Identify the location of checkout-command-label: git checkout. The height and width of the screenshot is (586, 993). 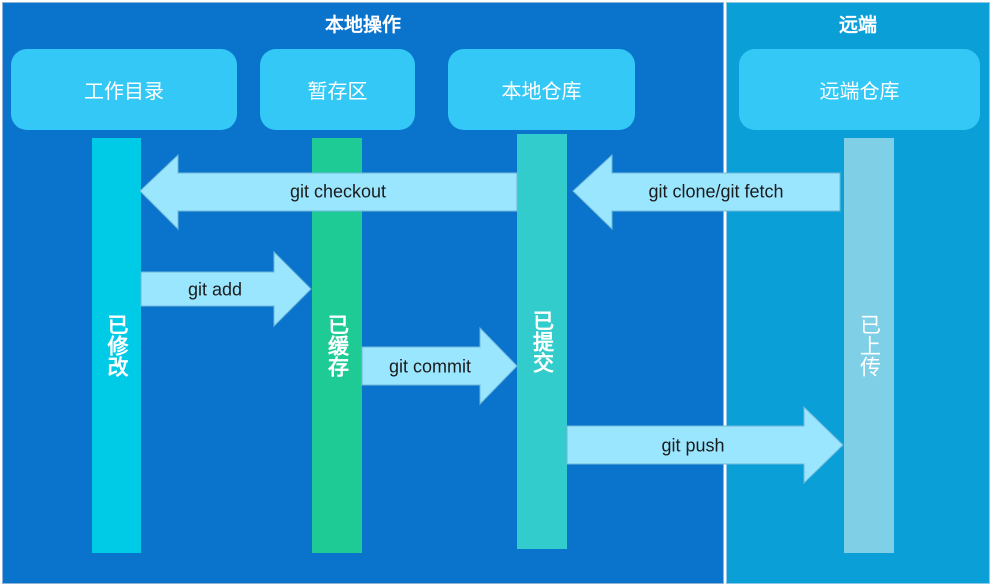
(338, 191).